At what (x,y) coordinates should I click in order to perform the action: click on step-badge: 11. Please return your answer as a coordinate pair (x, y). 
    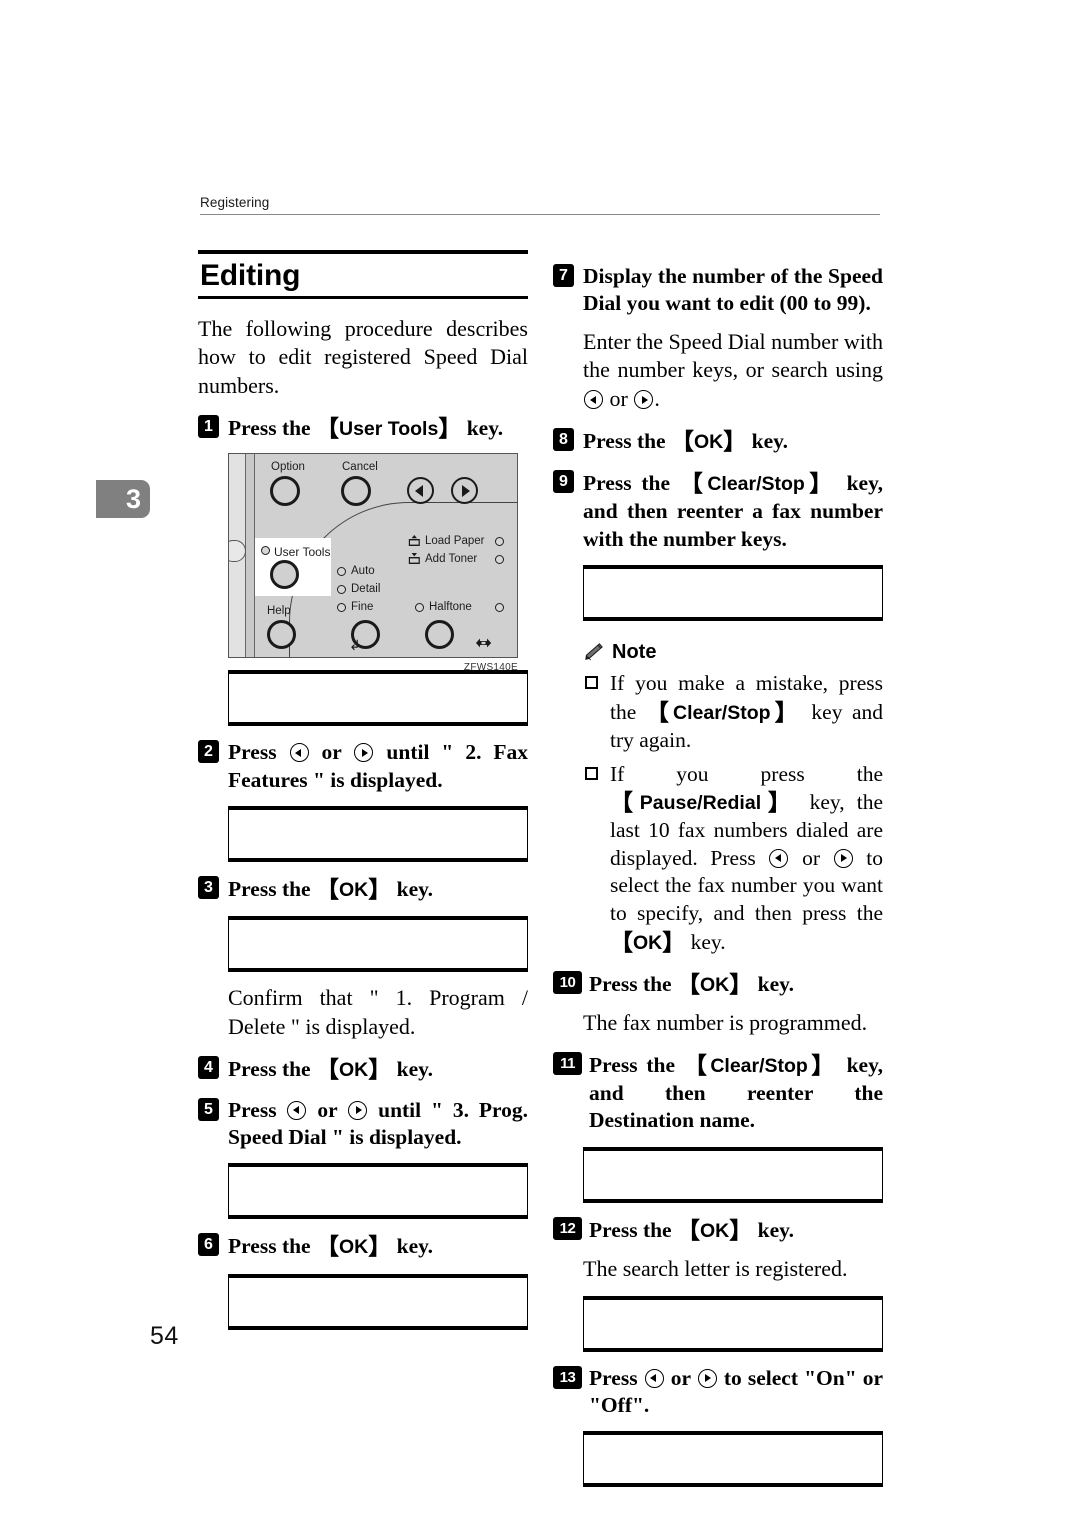
    Looking at the image, I should click on (567, 1063).